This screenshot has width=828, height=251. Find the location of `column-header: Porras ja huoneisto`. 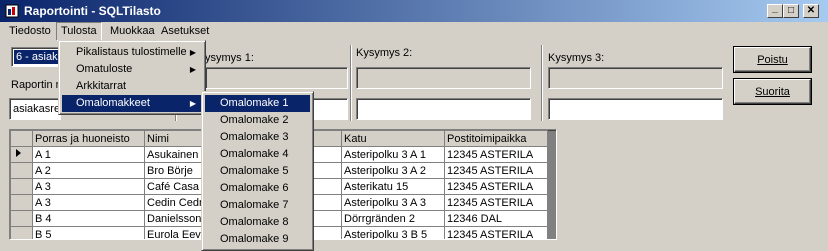

column-header: Porras ja huoneisto is located at coordinates (88, 138).